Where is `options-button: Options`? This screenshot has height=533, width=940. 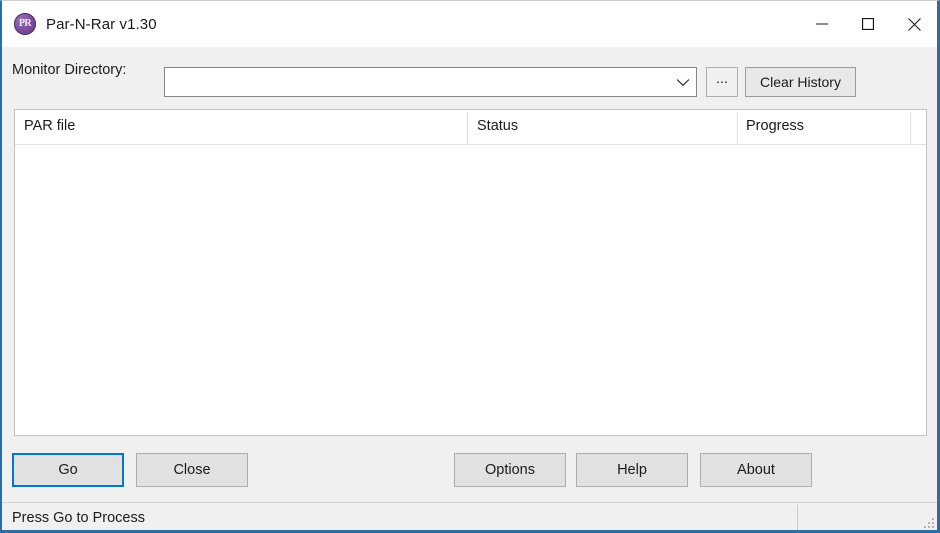
options-button: Options is located at coordinates (510, 470).